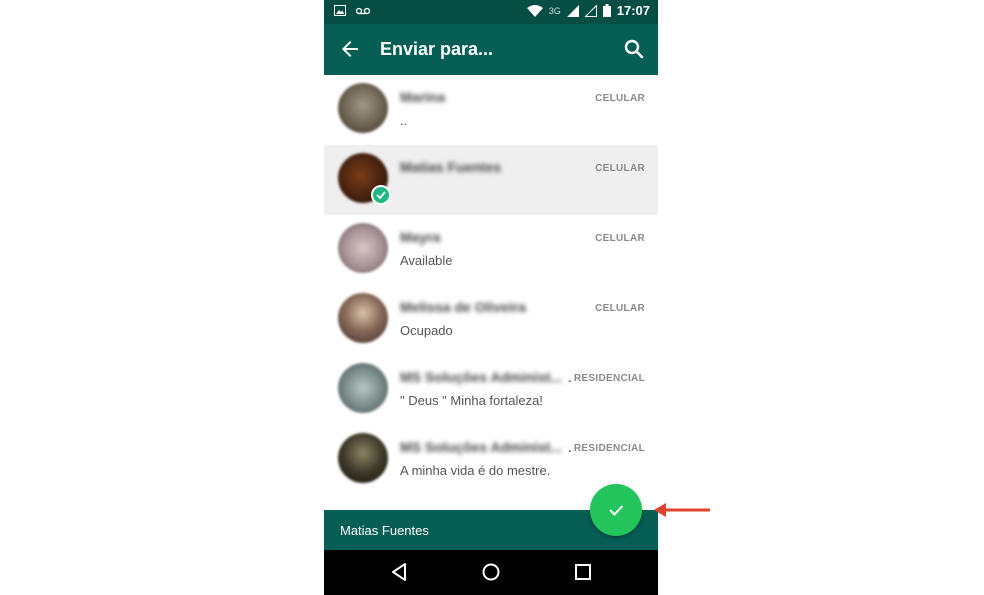  I want to click on search-icon, so click(634, 49).